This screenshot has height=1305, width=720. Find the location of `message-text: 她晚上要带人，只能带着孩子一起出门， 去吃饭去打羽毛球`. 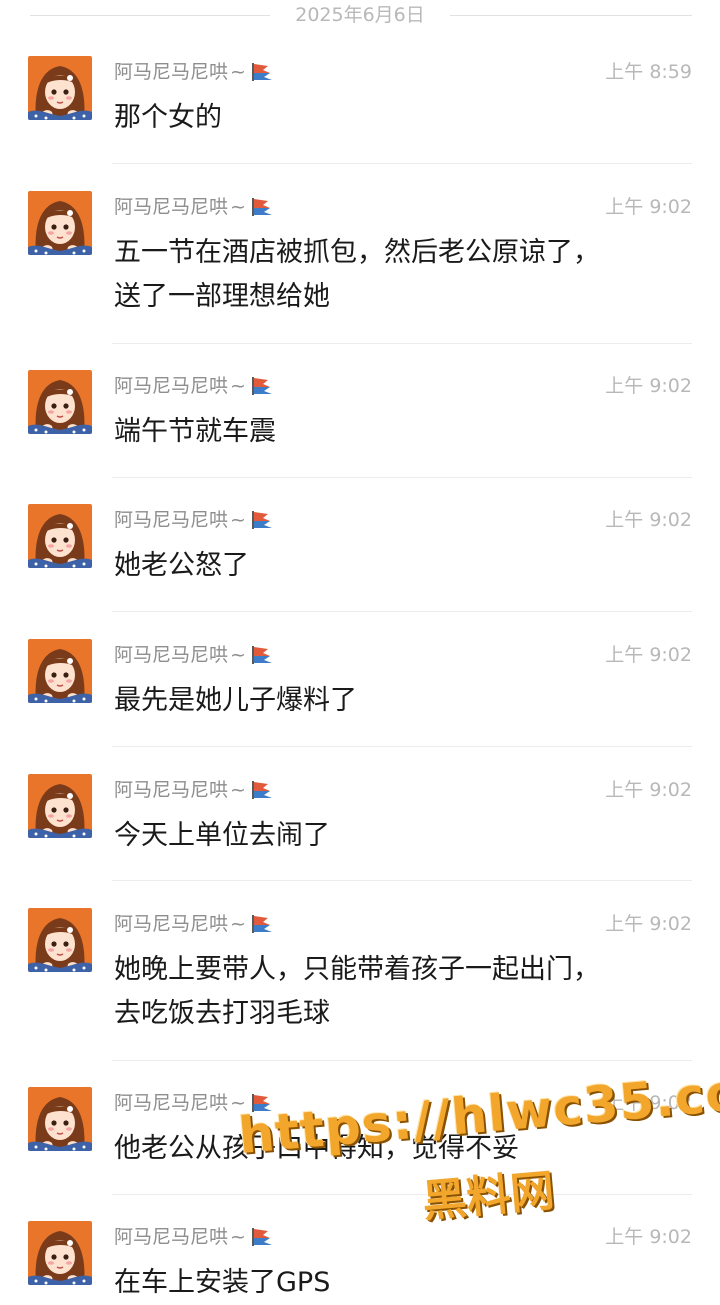

message-text: 她晚上要带人，只能带着孩子一起出门， 去吃饭去打羽毛球 is located at coordinates (399, 992).